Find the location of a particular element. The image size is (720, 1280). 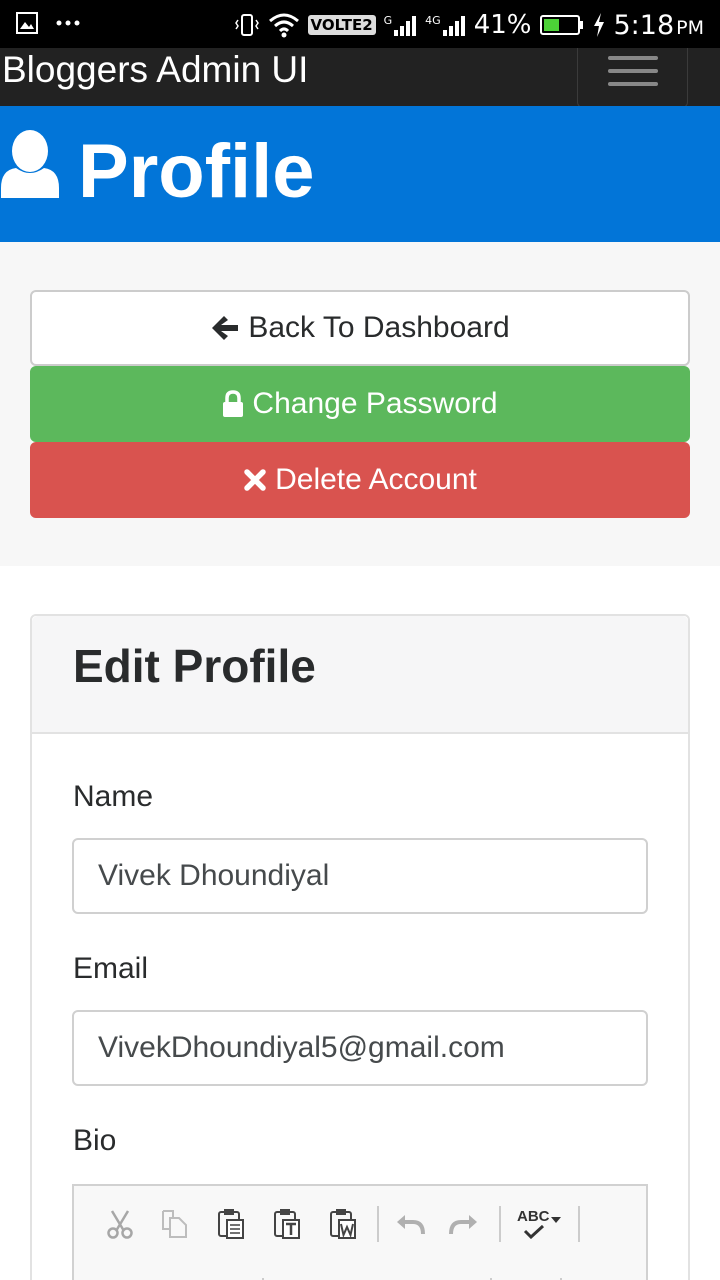

back-to-dashboard-button: Back To Dashboard is located at coordinates (360, 328).